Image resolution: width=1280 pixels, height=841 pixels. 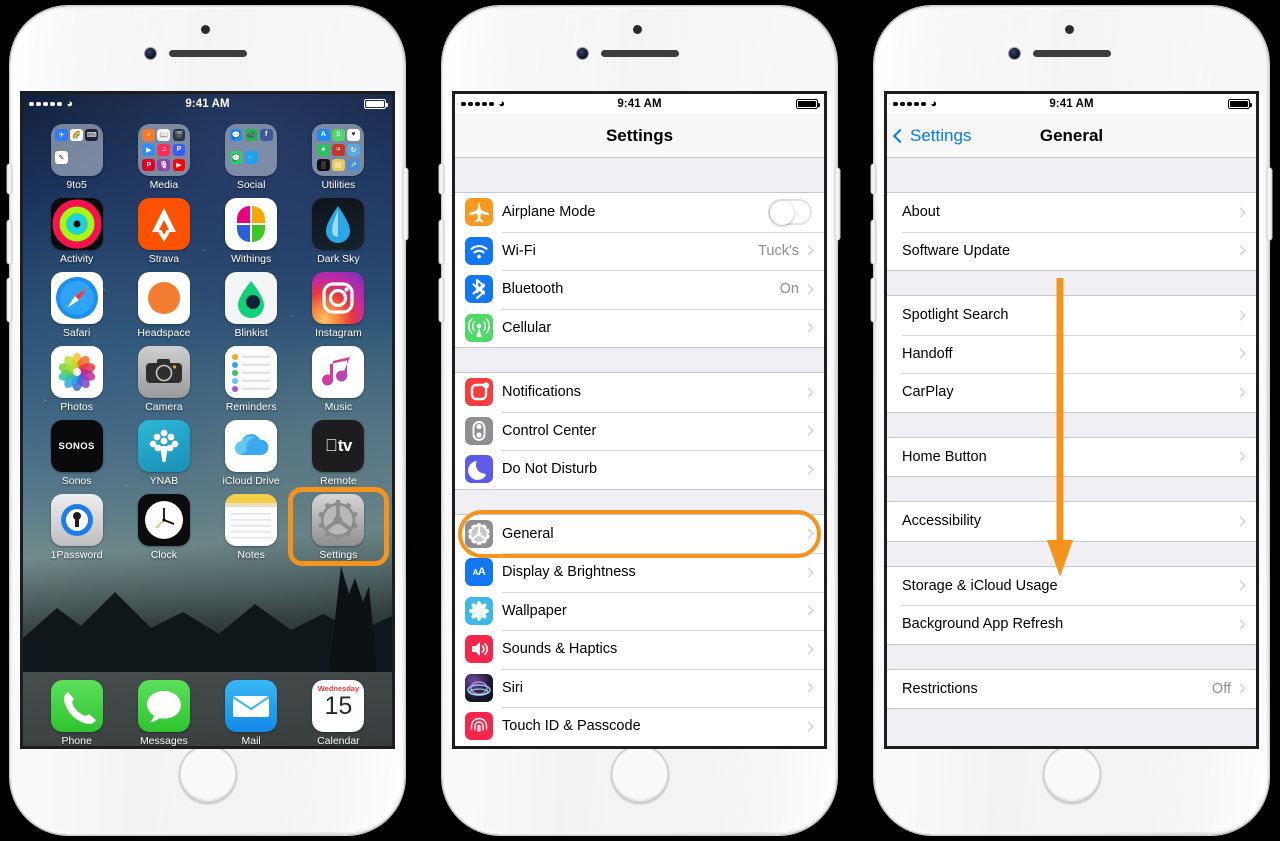 I want to click on folder-icon: A $ ♥ ● ≈ ↻ ░ ▤ ↗, so click(x=338, y=150).